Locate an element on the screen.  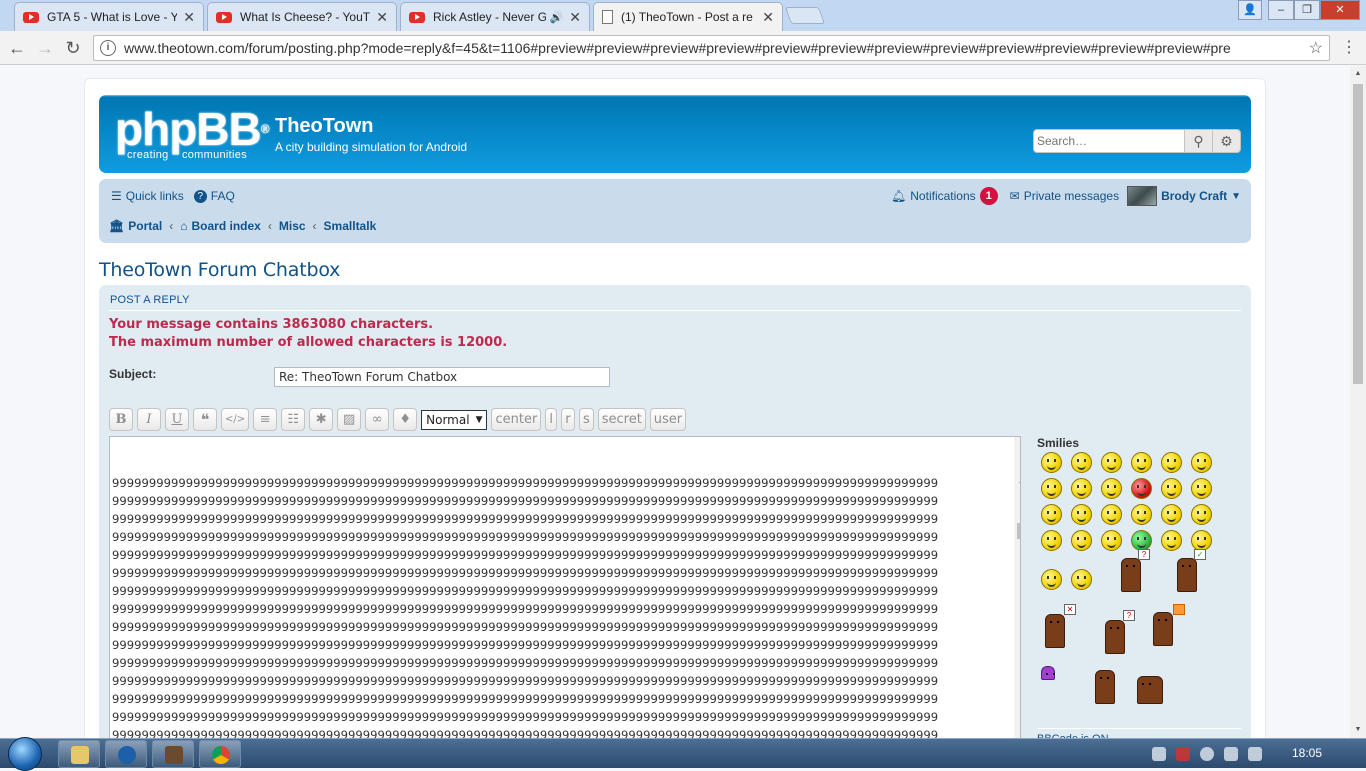
geek-icon is located at coordinates (1171, 540).